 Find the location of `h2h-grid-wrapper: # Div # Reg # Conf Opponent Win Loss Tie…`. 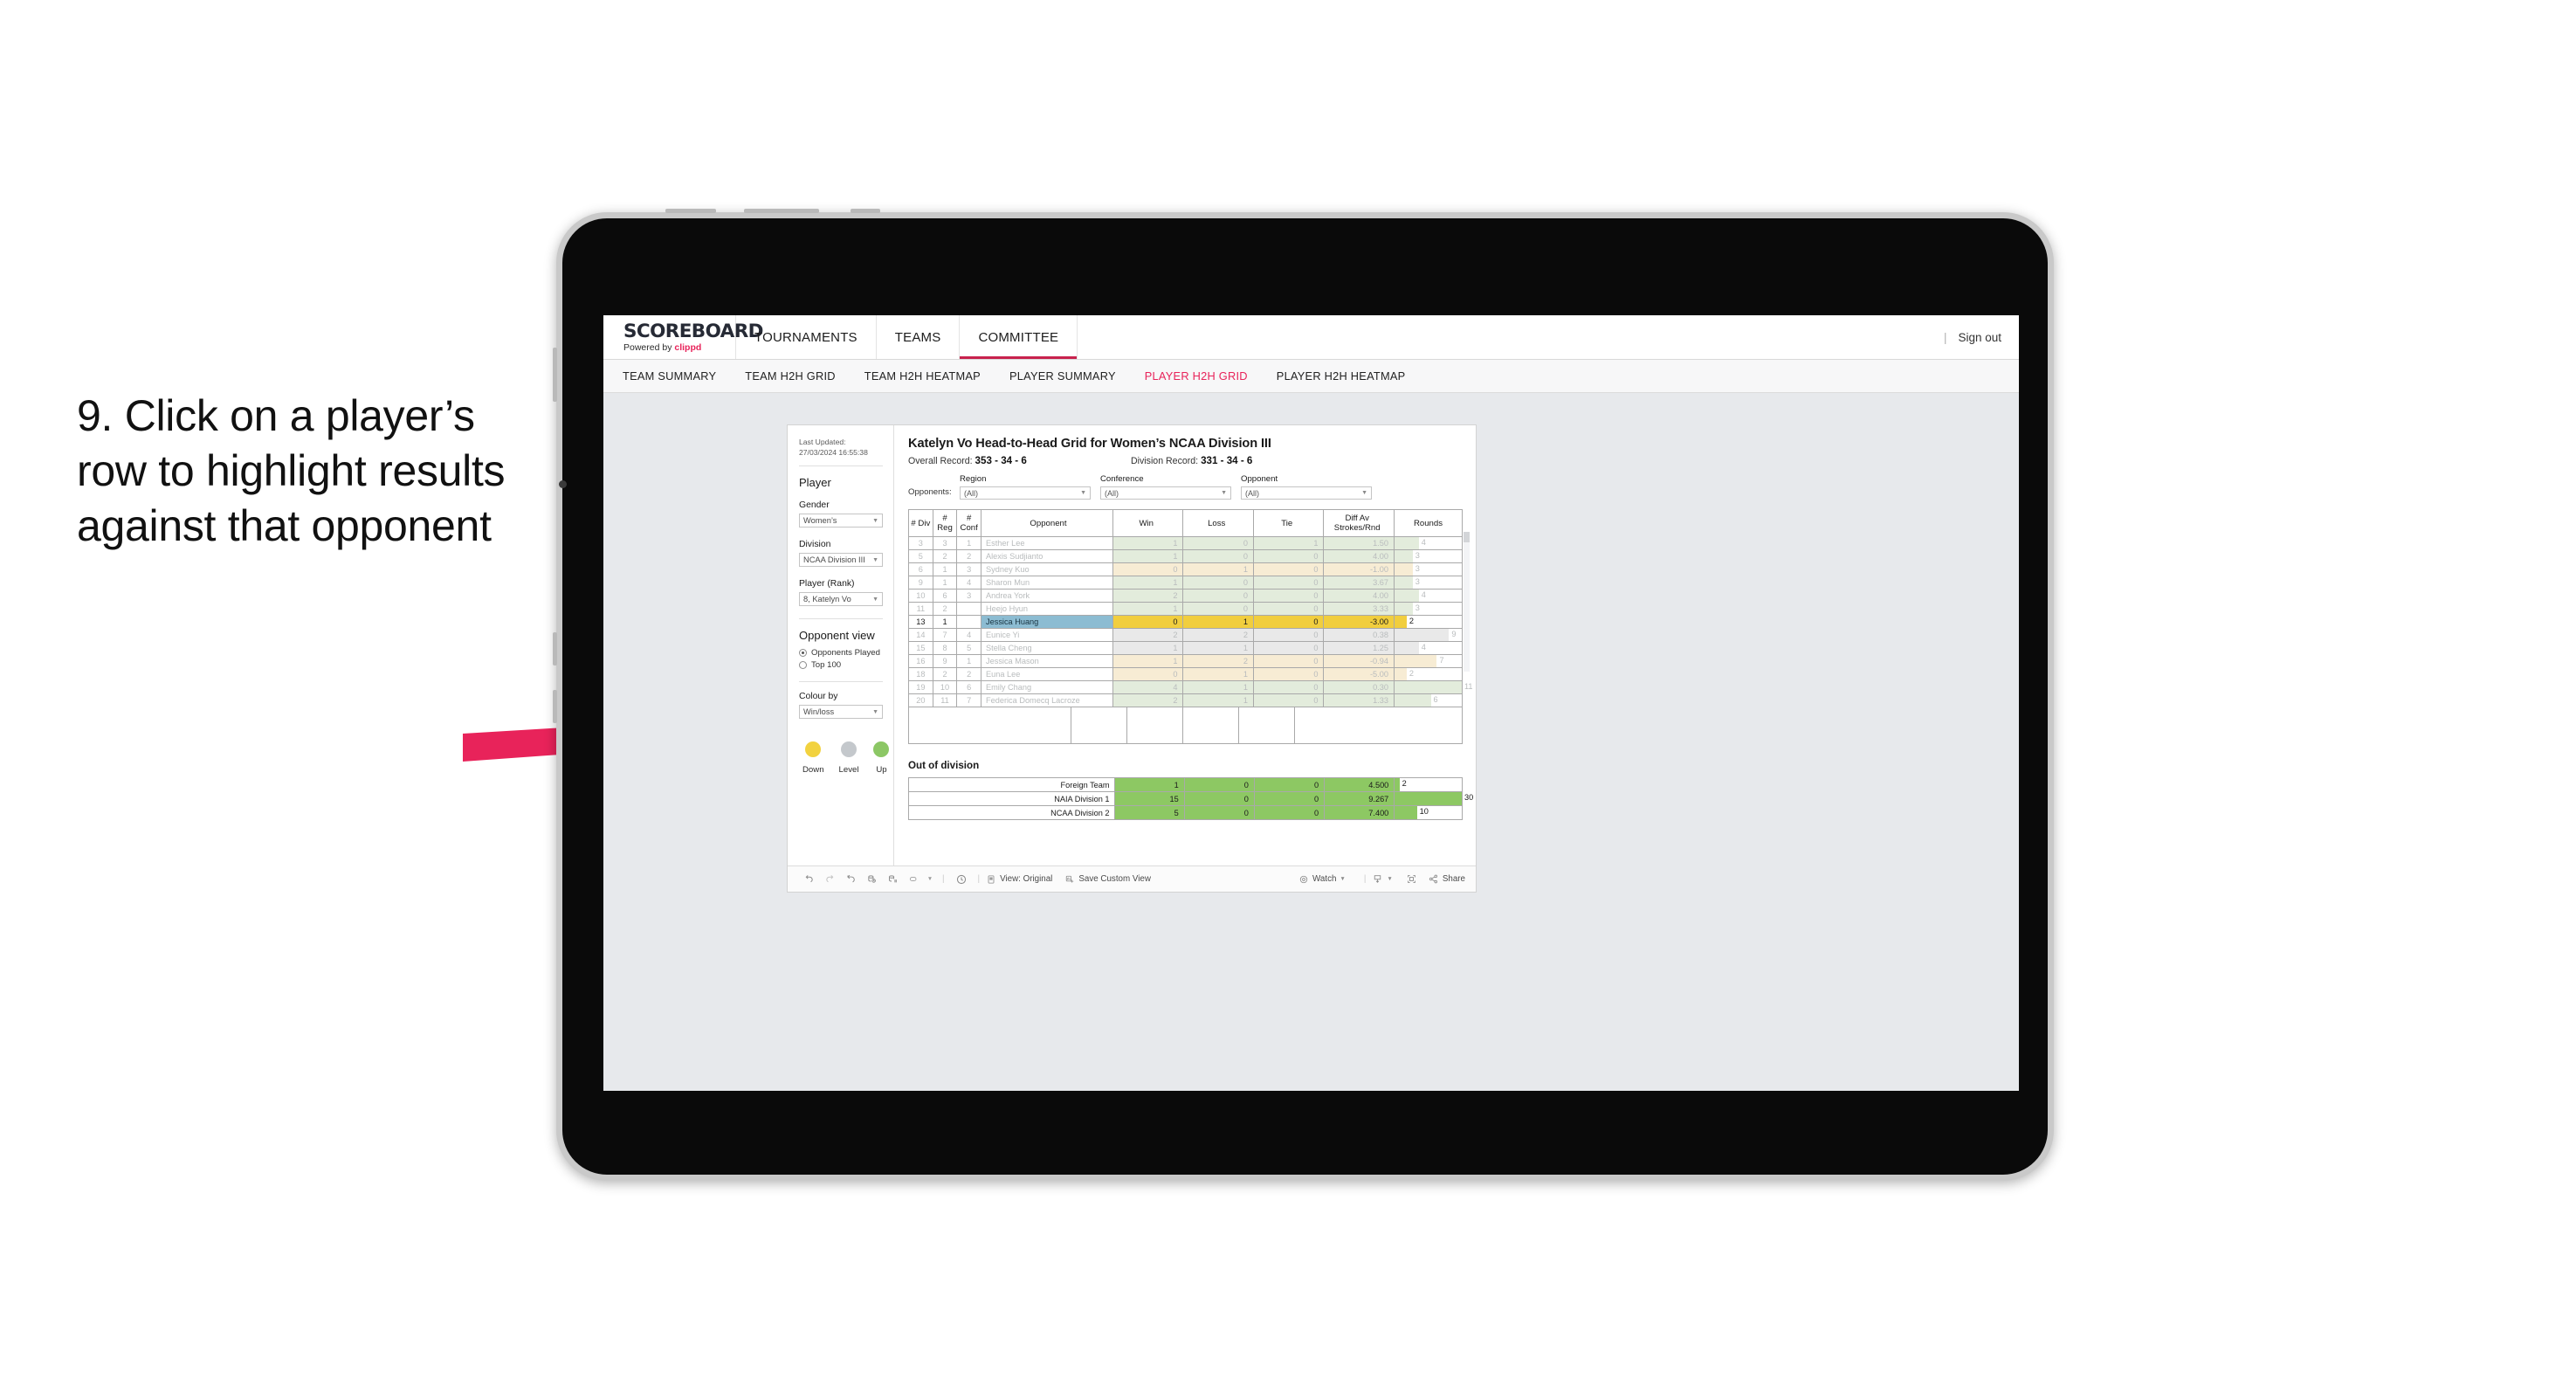

h2h-grid-wrapper: # Div # Reg # Conf Opponent Win Loss Tie… is located at coordinates (1190, 626).